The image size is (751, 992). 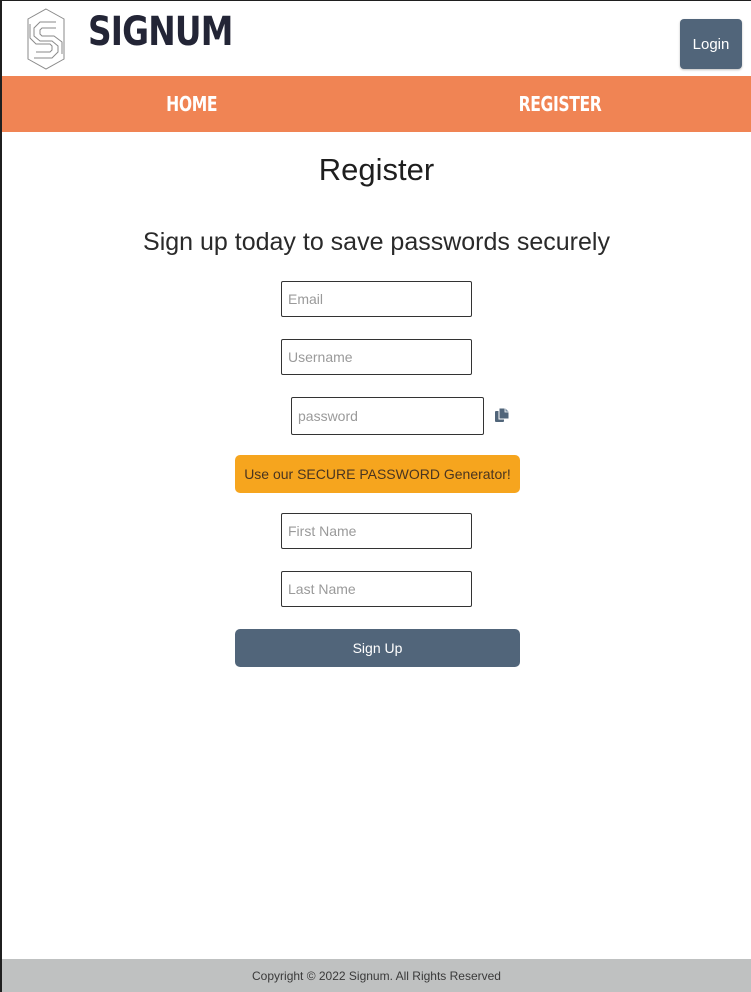 I want to click on sign-up-button: Sign Up, so click(x=377, y=648).